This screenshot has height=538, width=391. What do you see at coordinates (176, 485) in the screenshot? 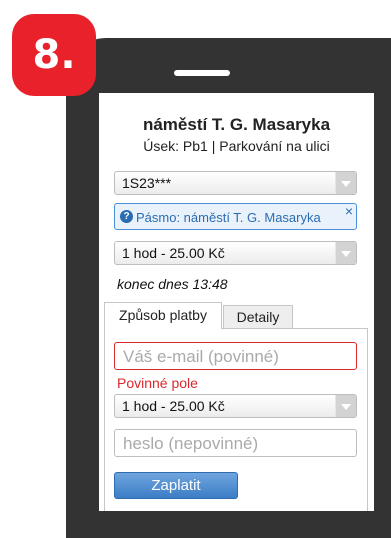
I see `pay-button: Zaplatit` at bounding box center [176, 485].